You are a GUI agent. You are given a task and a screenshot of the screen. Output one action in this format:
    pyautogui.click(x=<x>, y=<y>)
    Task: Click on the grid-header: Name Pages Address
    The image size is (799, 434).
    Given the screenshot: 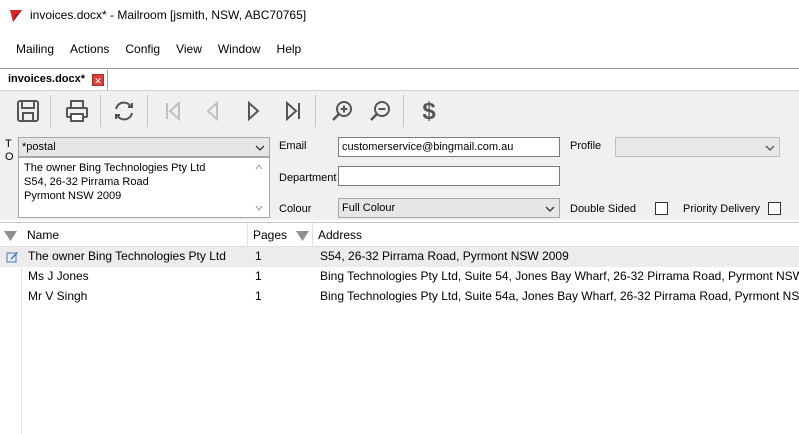 What is the action you would take?
    pyautogui.click(x=399, y=235)
    